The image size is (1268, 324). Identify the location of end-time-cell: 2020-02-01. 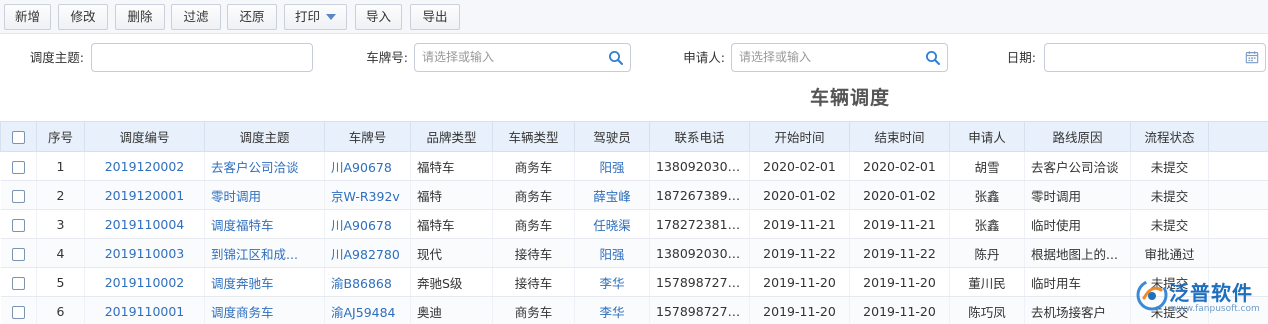
(899, 166).